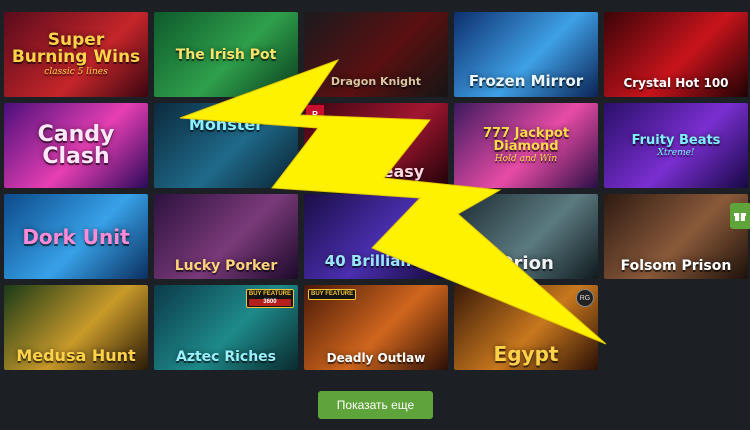  I want to click on game-tile: Fruity Beats Xtreme!, so click(676, 145).